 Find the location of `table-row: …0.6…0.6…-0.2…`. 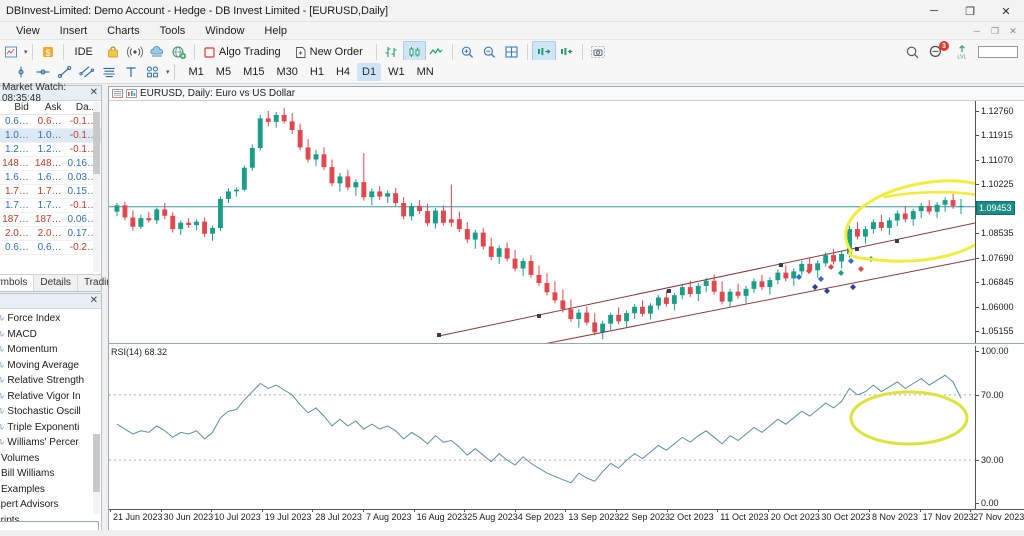

table-row: …0.6…0.6…-0.2… is located at coordinates (50, 247).